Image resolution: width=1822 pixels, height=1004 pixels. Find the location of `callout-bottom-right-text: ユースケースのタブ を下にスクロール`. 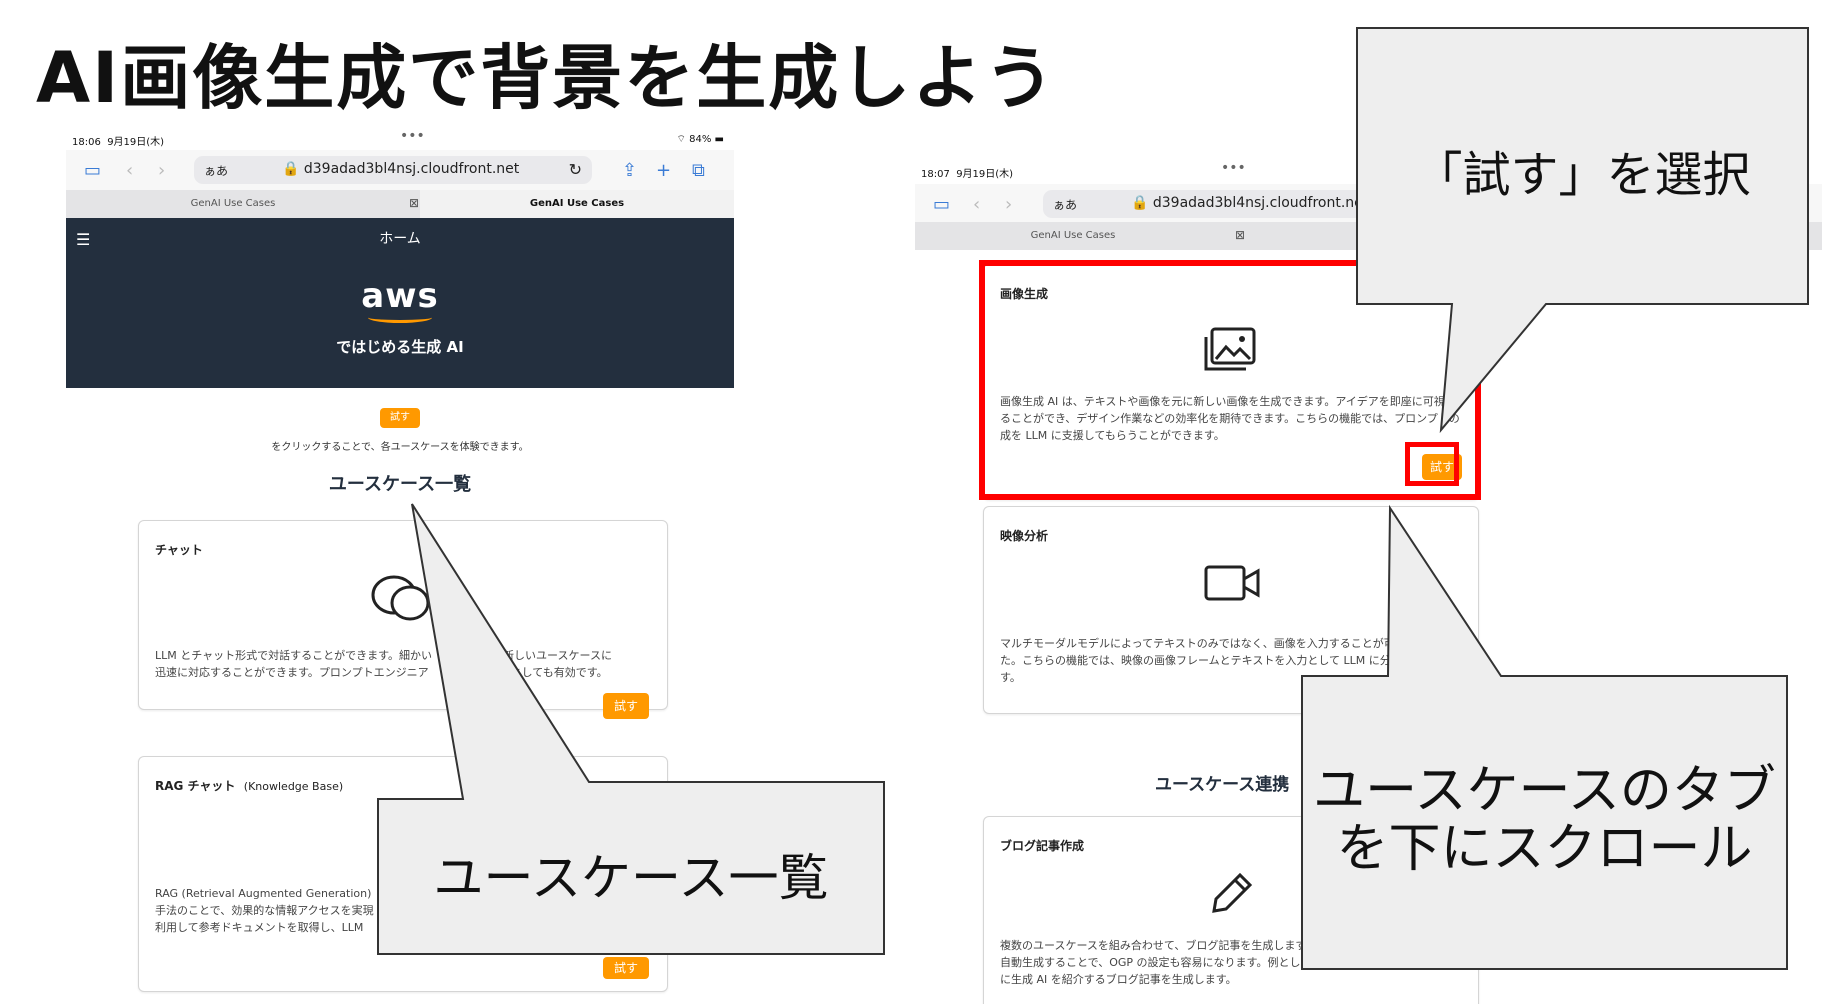

callout-bottom-right-text: ユースケースのタブ を下にスクロール is located at coordinates (1544, 820).